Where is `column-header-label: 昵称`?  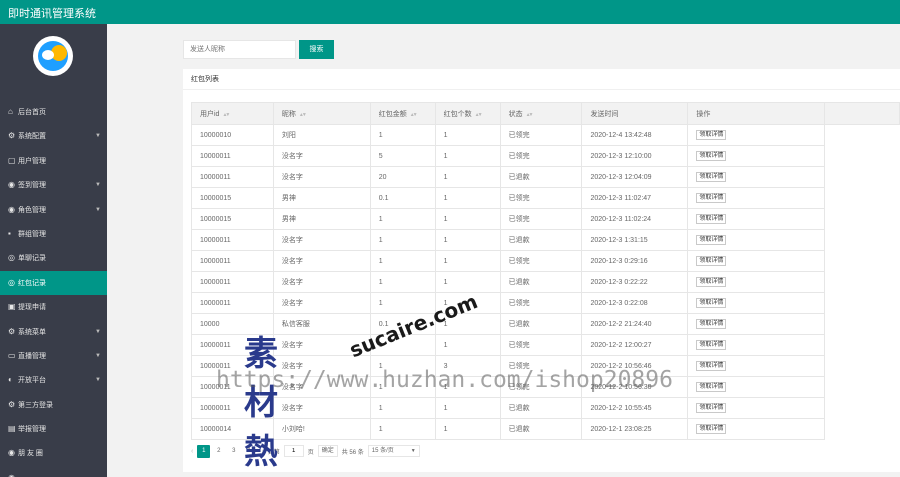
column-header-label: 昵称 is located at coordinates (288, 114).